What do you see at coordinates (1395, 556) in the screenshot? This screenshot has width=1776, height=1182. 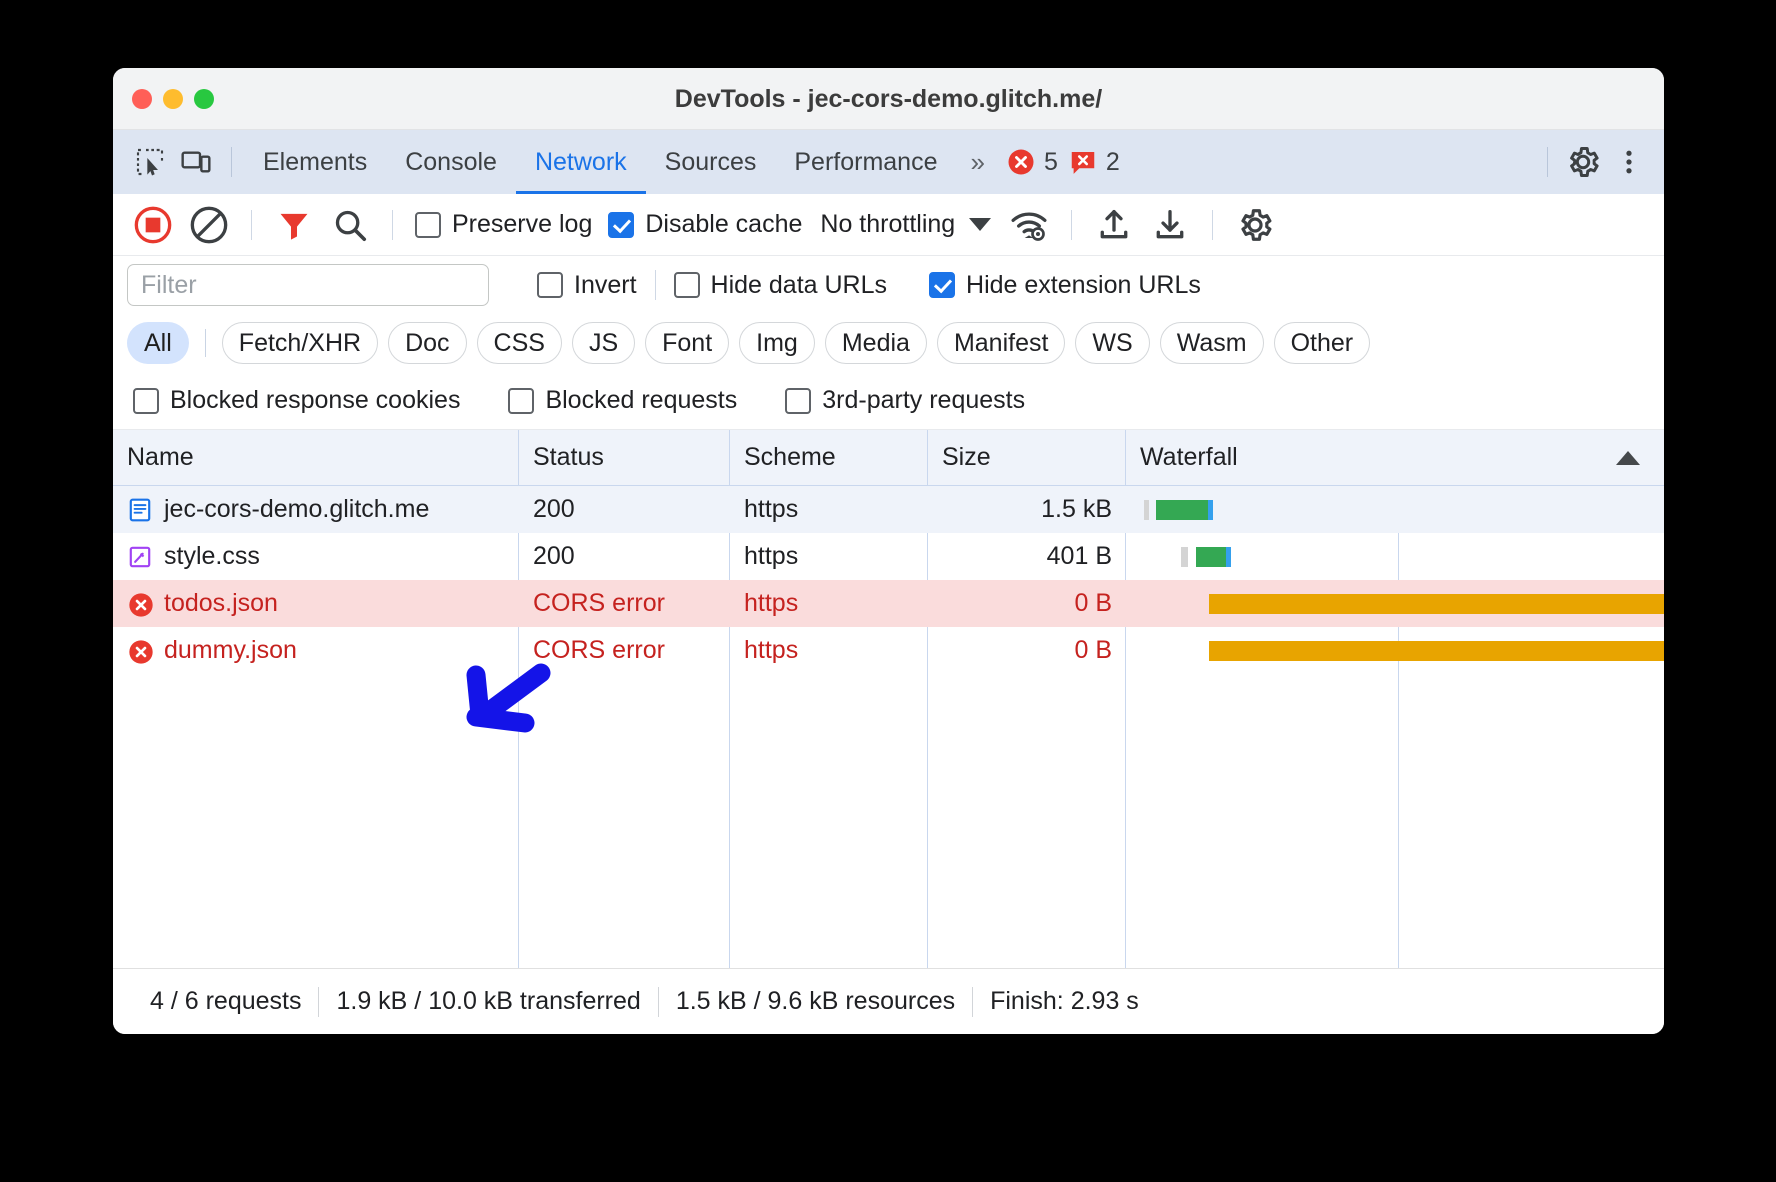 I see `request-waterfall-cell` at bounding box center [1395, 556].